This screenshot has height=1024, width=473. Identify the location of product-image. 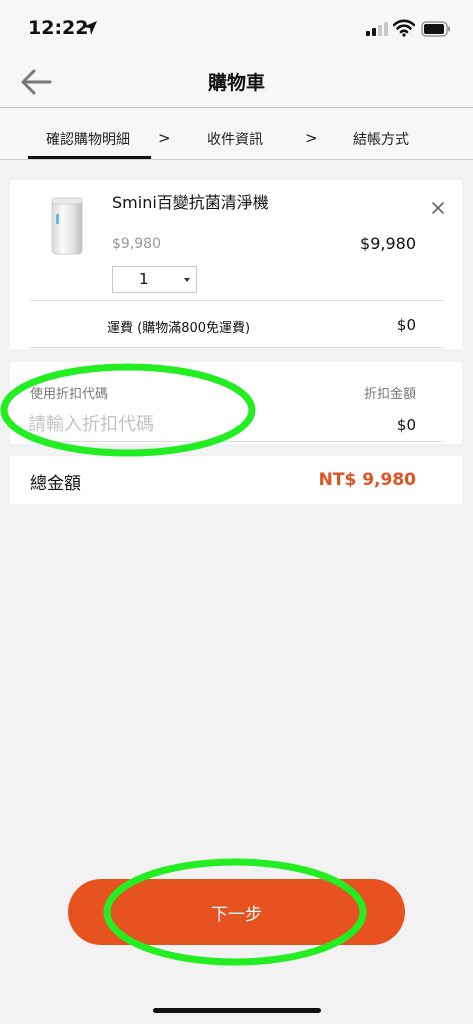
(67, 226).